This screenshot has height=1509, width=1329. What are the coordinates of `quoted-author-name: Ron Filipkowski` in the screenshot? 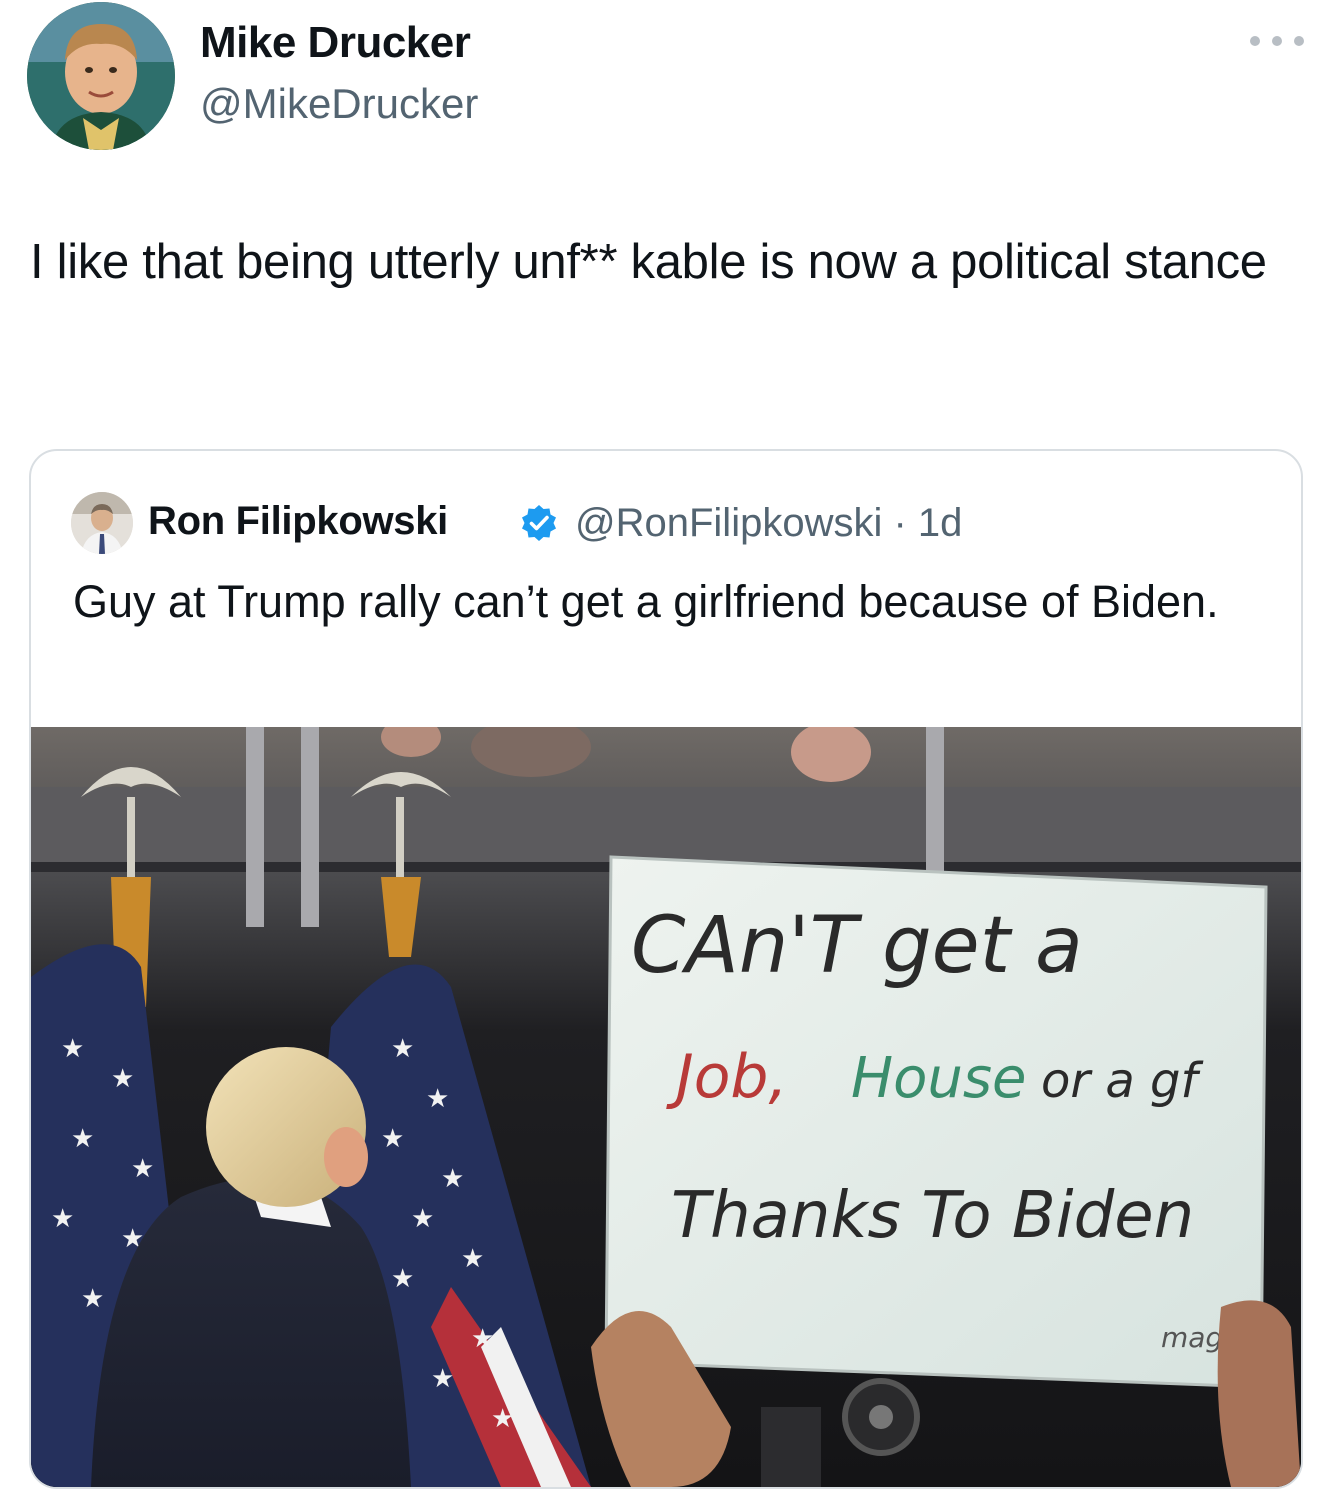 It's located at (298, 521).